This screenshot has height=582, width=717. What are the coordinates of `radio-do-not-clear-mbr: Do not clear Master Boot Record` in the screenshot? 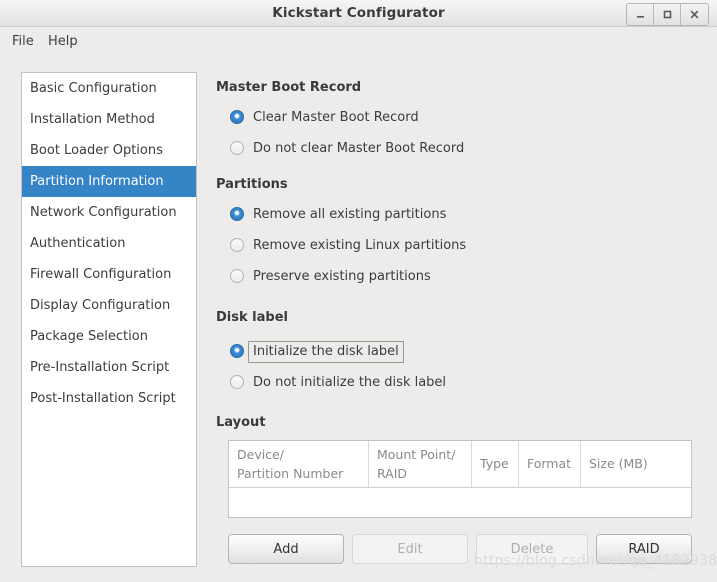 It's located at (347, 148).